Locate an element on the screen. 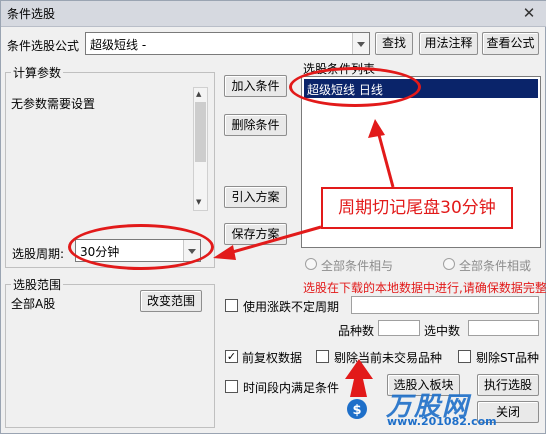  arrow-to-list-shaft is located at coordinates (386, 161).